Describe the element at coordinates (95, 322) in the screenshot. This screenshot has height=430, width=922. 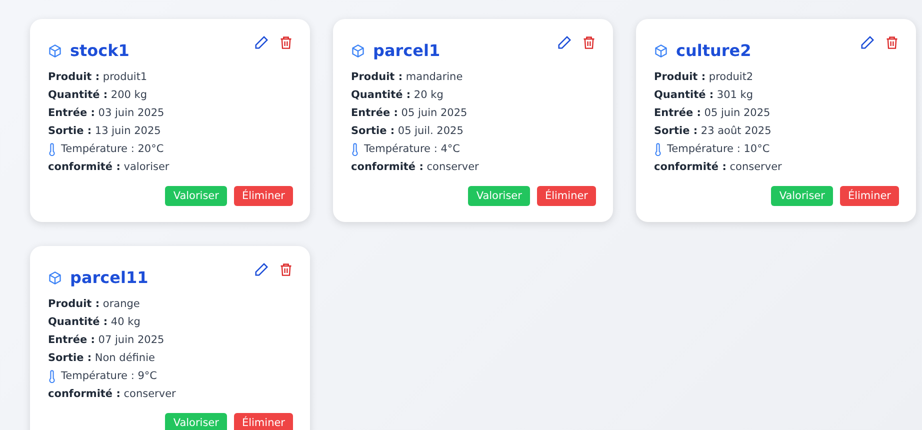
I see `field-text: Quantité : 40 kg` at that location.